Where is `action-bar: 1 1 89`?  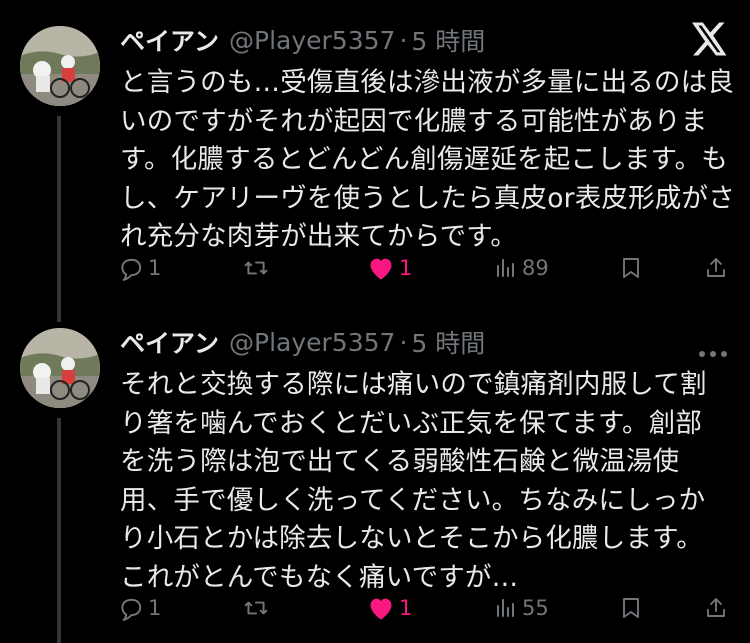 action-bar: 1 1 89 is located at coordinates (423, 268).